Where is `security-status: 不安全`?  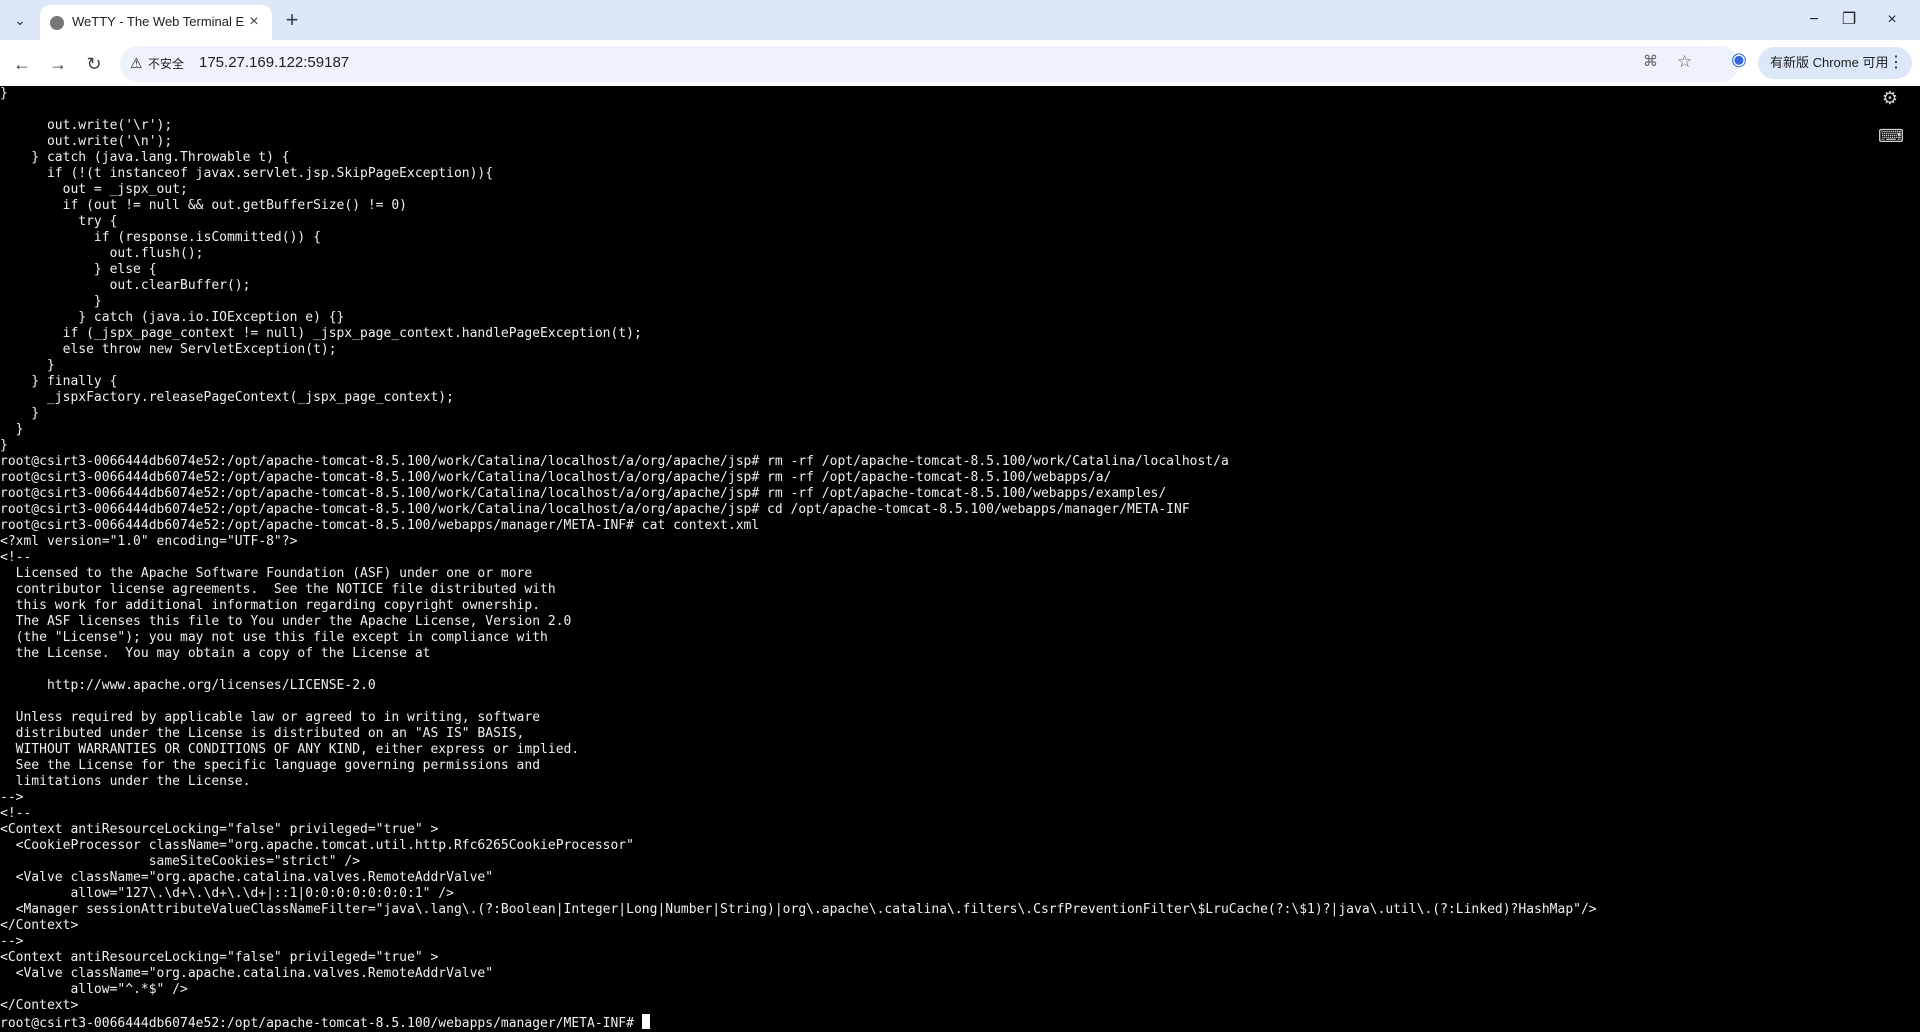
security-status: 不安全 is located at coordinates (166, 63).